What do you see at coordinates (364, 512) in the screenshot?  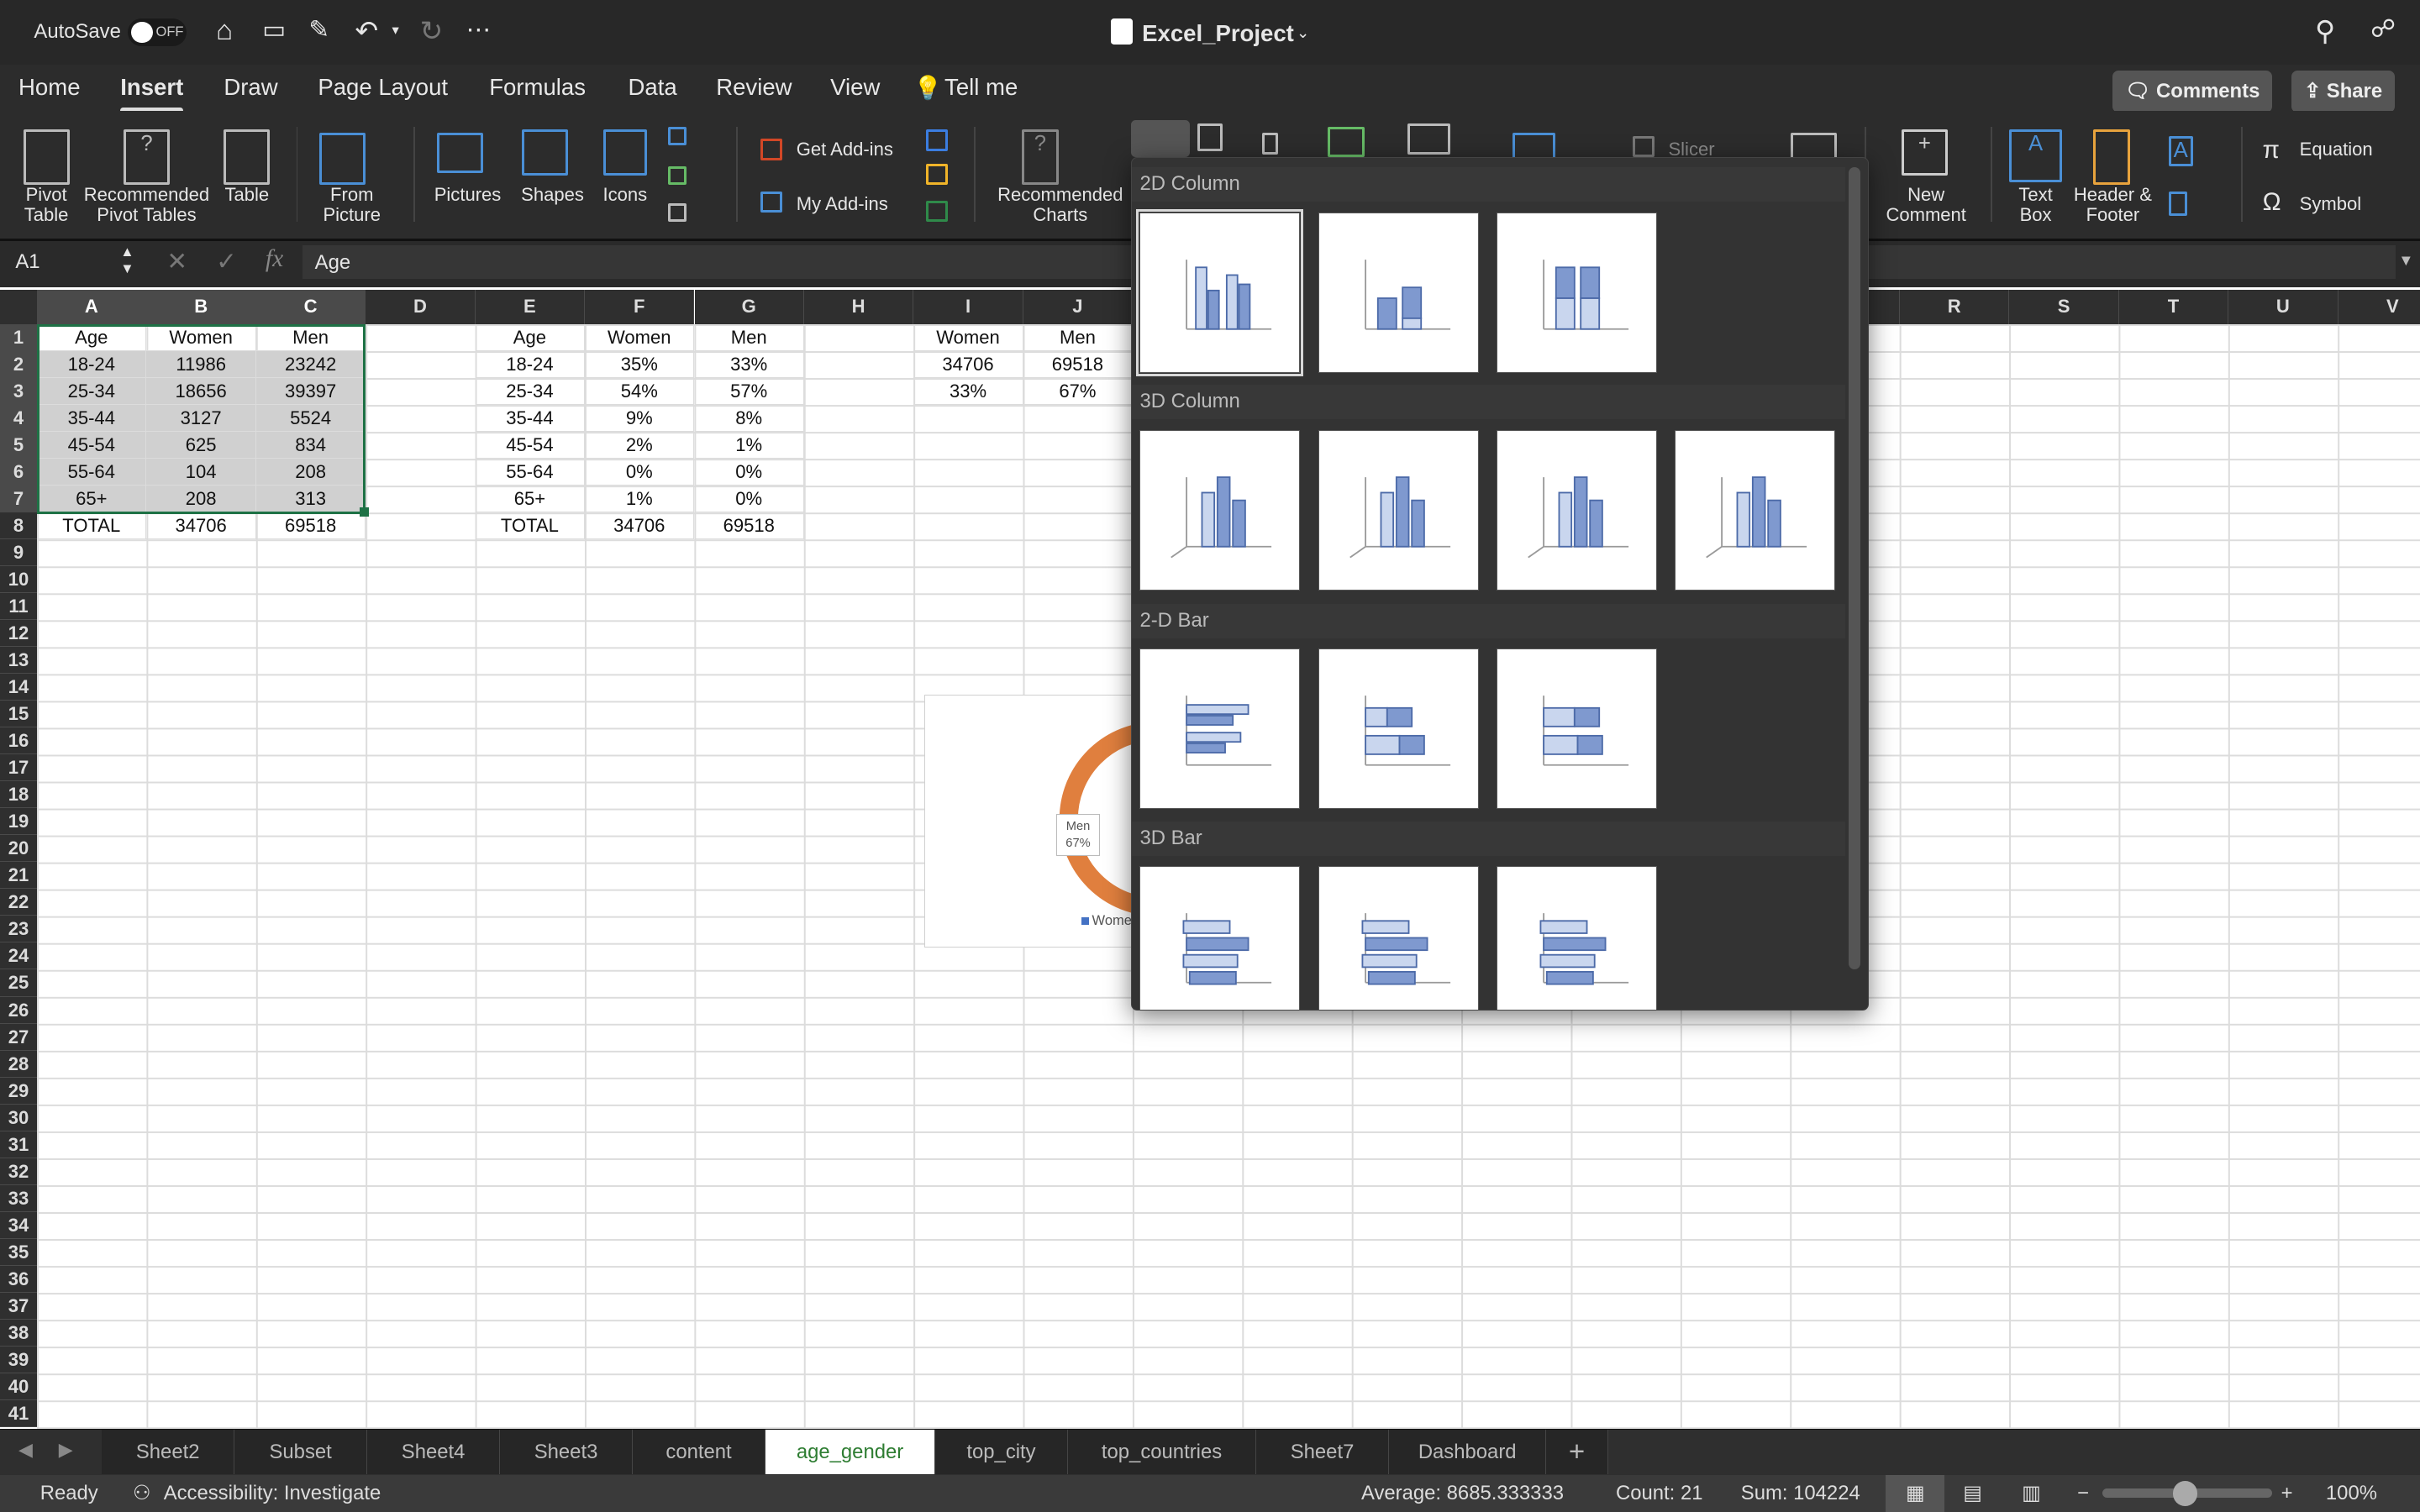 I see `fill-handle` at bounding box center [364, 512].